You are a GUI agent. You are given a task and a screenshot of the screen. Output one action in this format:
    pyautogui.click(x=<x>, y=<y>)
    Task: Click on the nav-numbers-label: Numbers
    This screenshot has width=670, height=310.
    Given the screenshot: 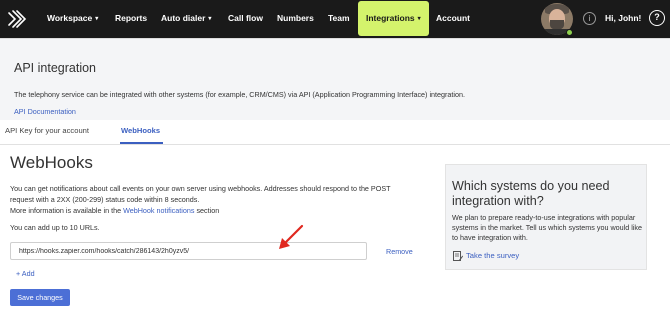 What is the action you would take?
    pyautogui.click(x=295, y=18)
    